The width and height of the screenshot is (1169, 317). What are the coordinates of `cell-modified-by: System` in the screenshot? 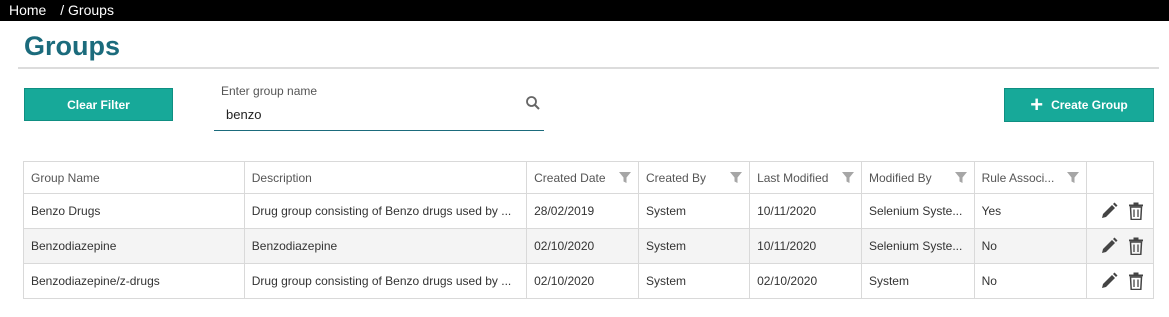 It's located at (917, 281).